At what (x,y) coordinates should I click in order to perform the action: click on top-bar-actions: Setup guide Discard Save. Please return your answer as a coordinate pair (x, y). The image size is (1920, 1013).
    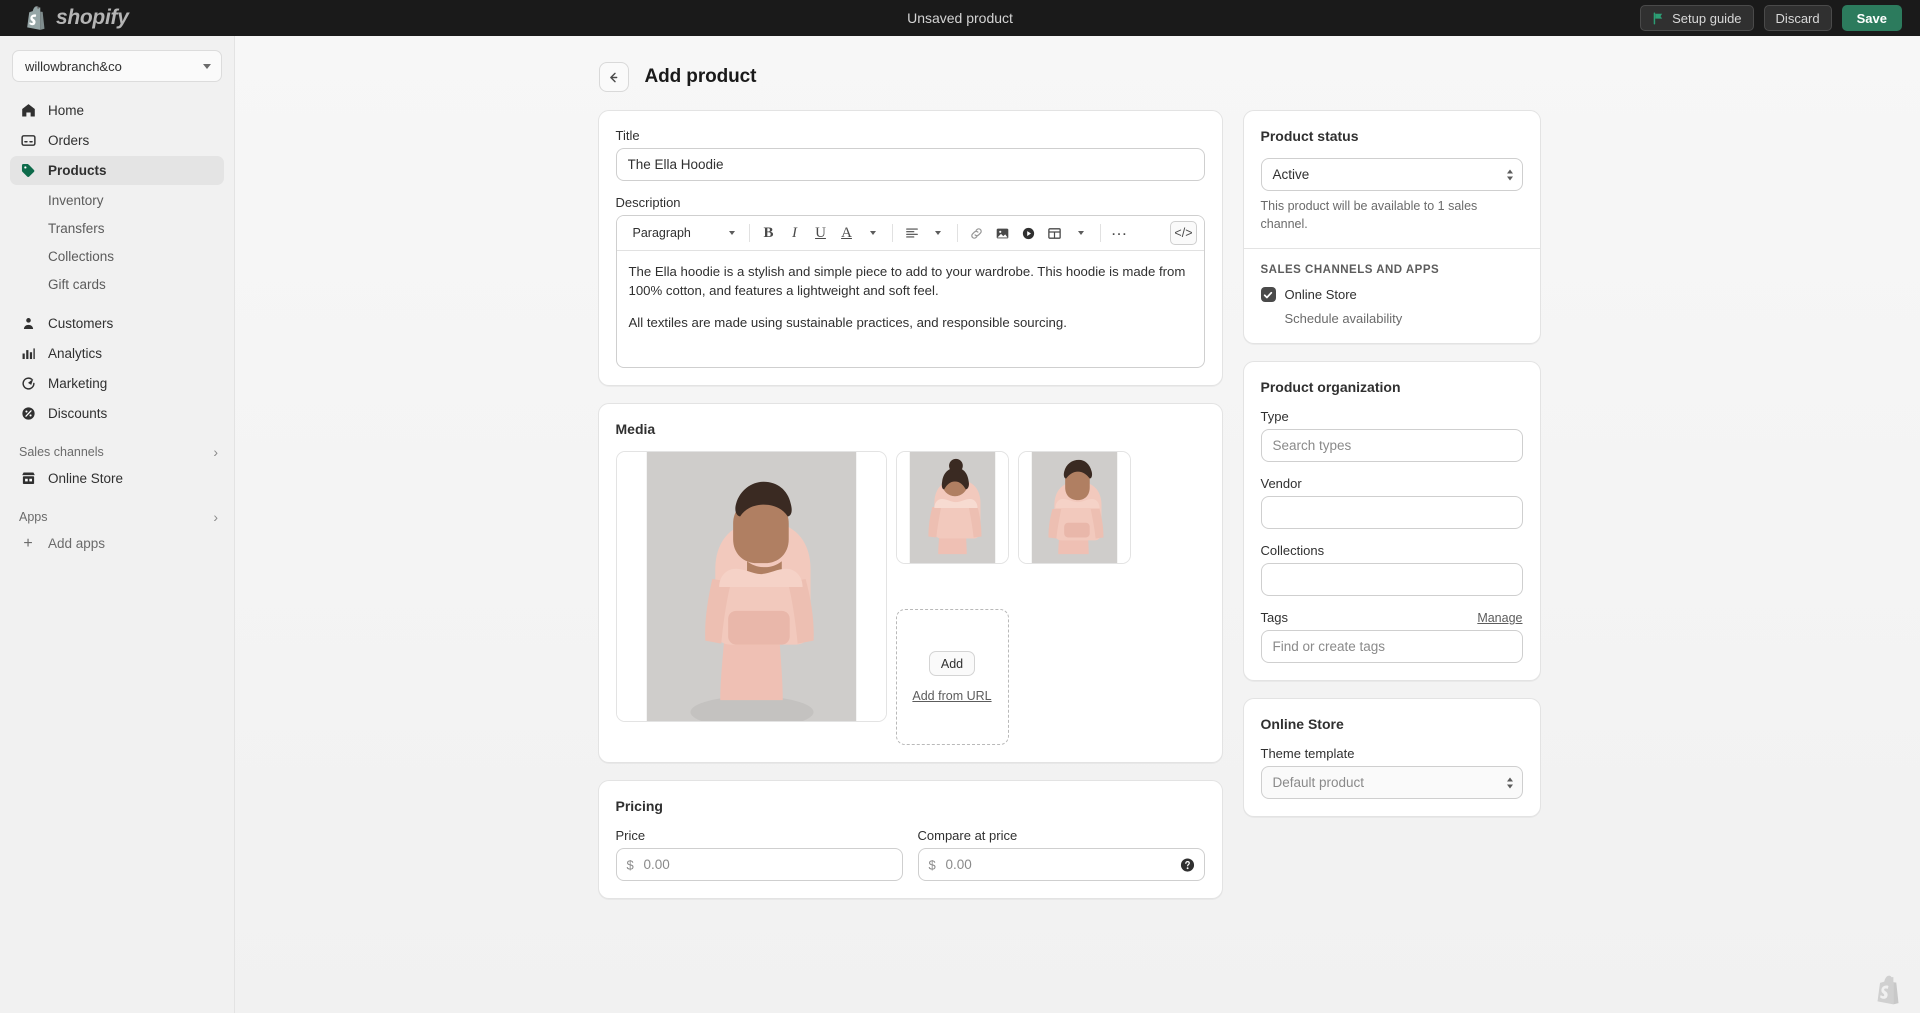
    Looking at the image, I should click on (1771, 18).